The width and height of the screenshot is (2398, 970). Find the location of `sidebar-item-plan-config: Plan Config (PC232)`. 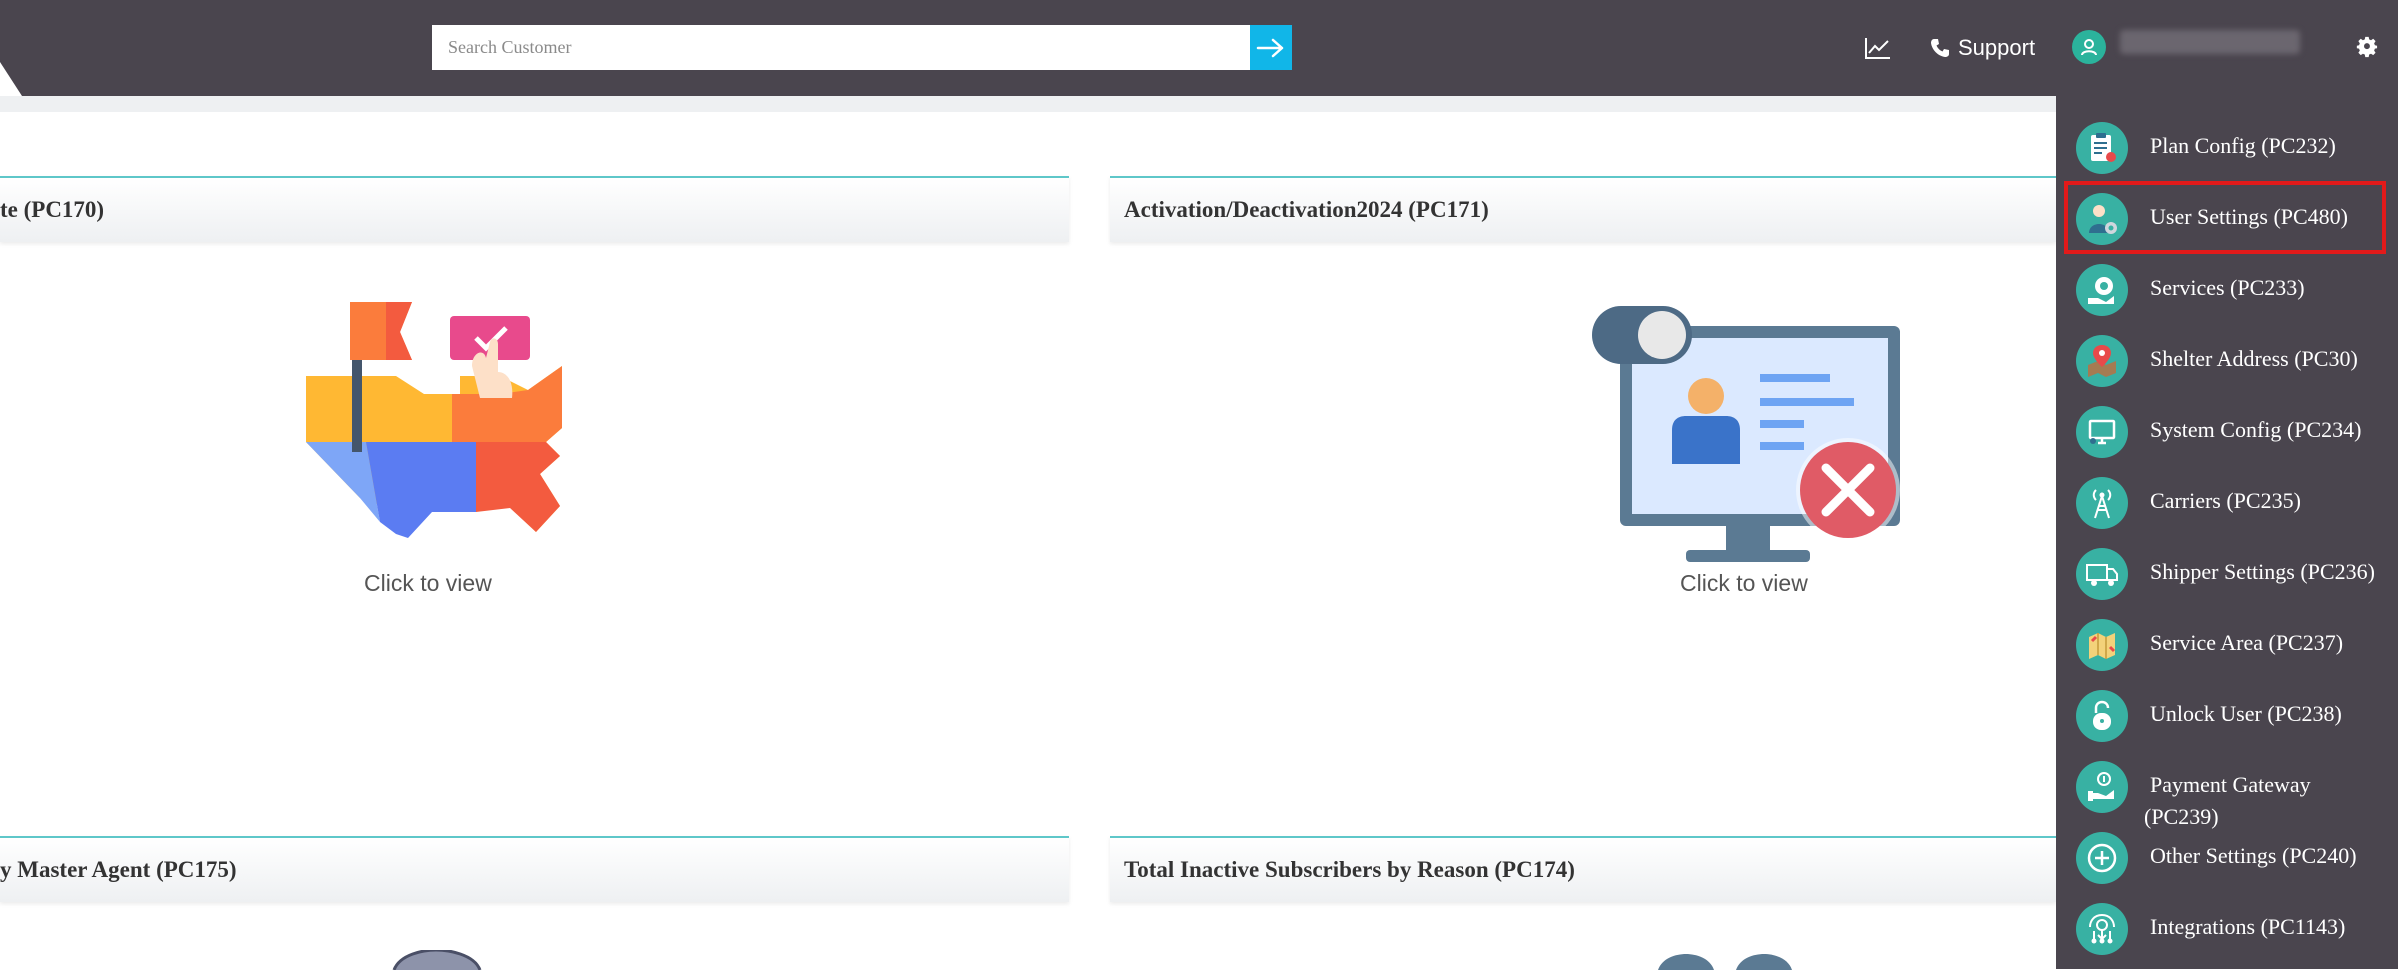

sidebar-item-plan-config: Plan Config (PC232) is located at coordinates (2227, 147).